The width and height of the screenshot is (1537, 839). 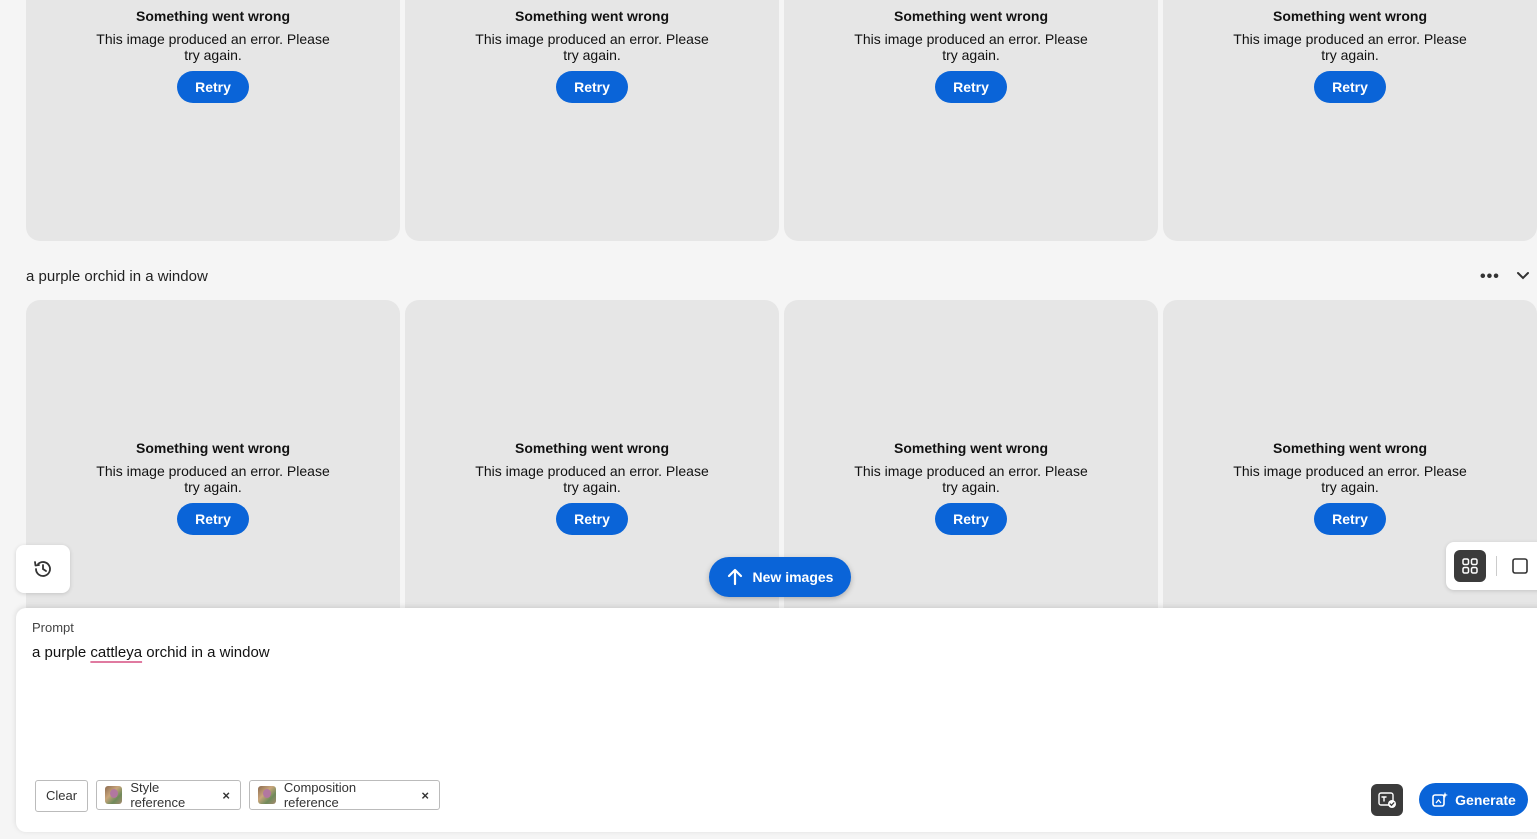 What do you see at coordinates (61, 652) in the screenshot?
I see `prompt-text-before: a purple` at bounding box center [61, 652].